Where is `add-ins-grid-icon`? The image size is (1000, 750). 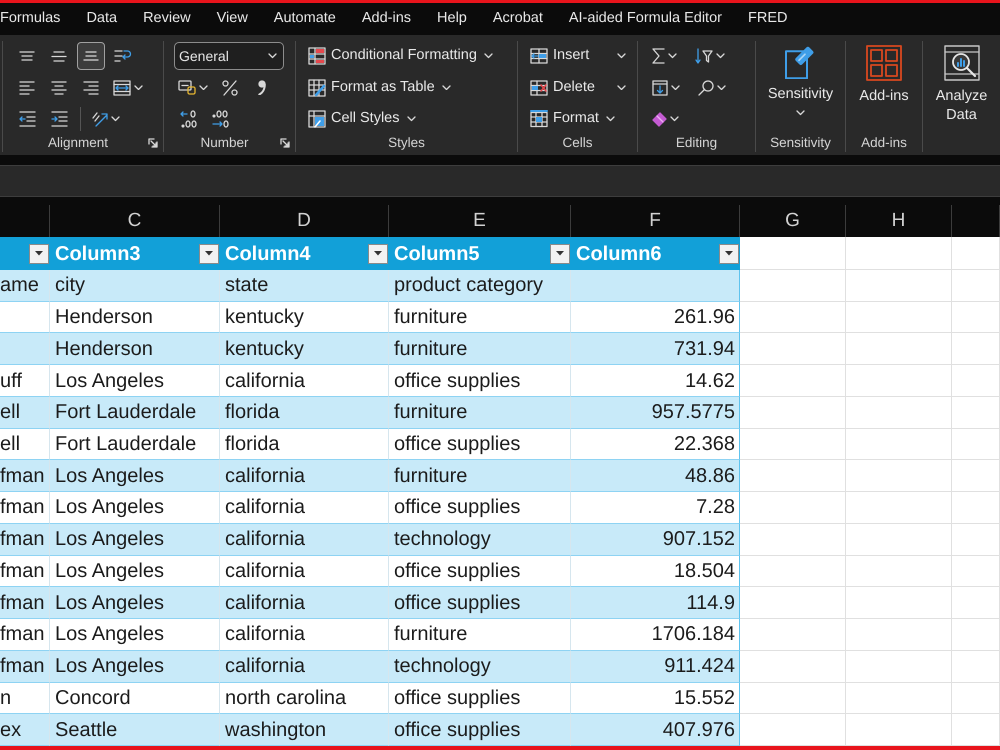 add-ins-grid-icon is located at coordinates (884, 63).